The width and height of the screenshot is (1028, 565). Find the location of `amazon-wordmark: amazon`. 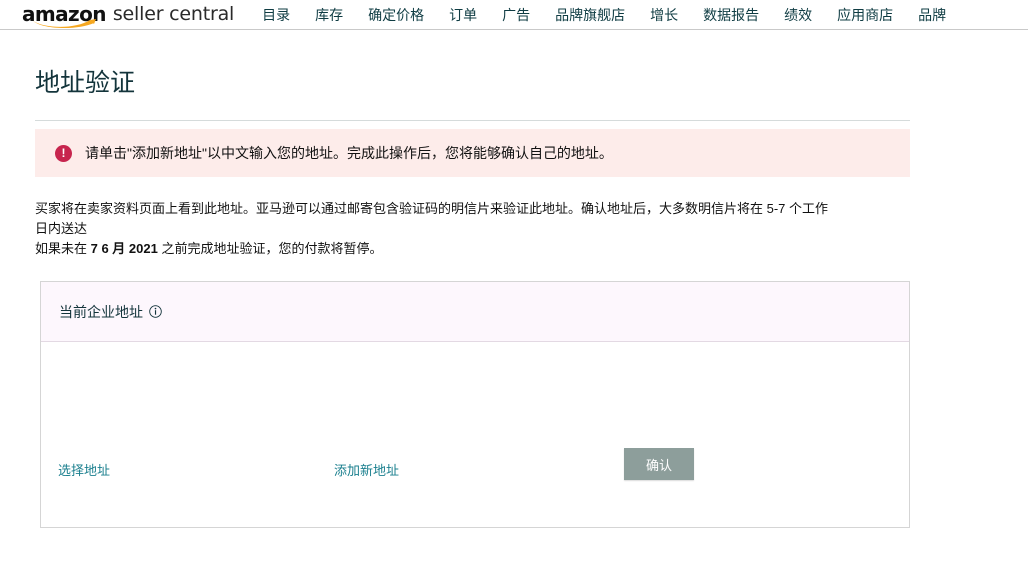

amazon-wordmark: amazon is located at coordinates (64, 16).